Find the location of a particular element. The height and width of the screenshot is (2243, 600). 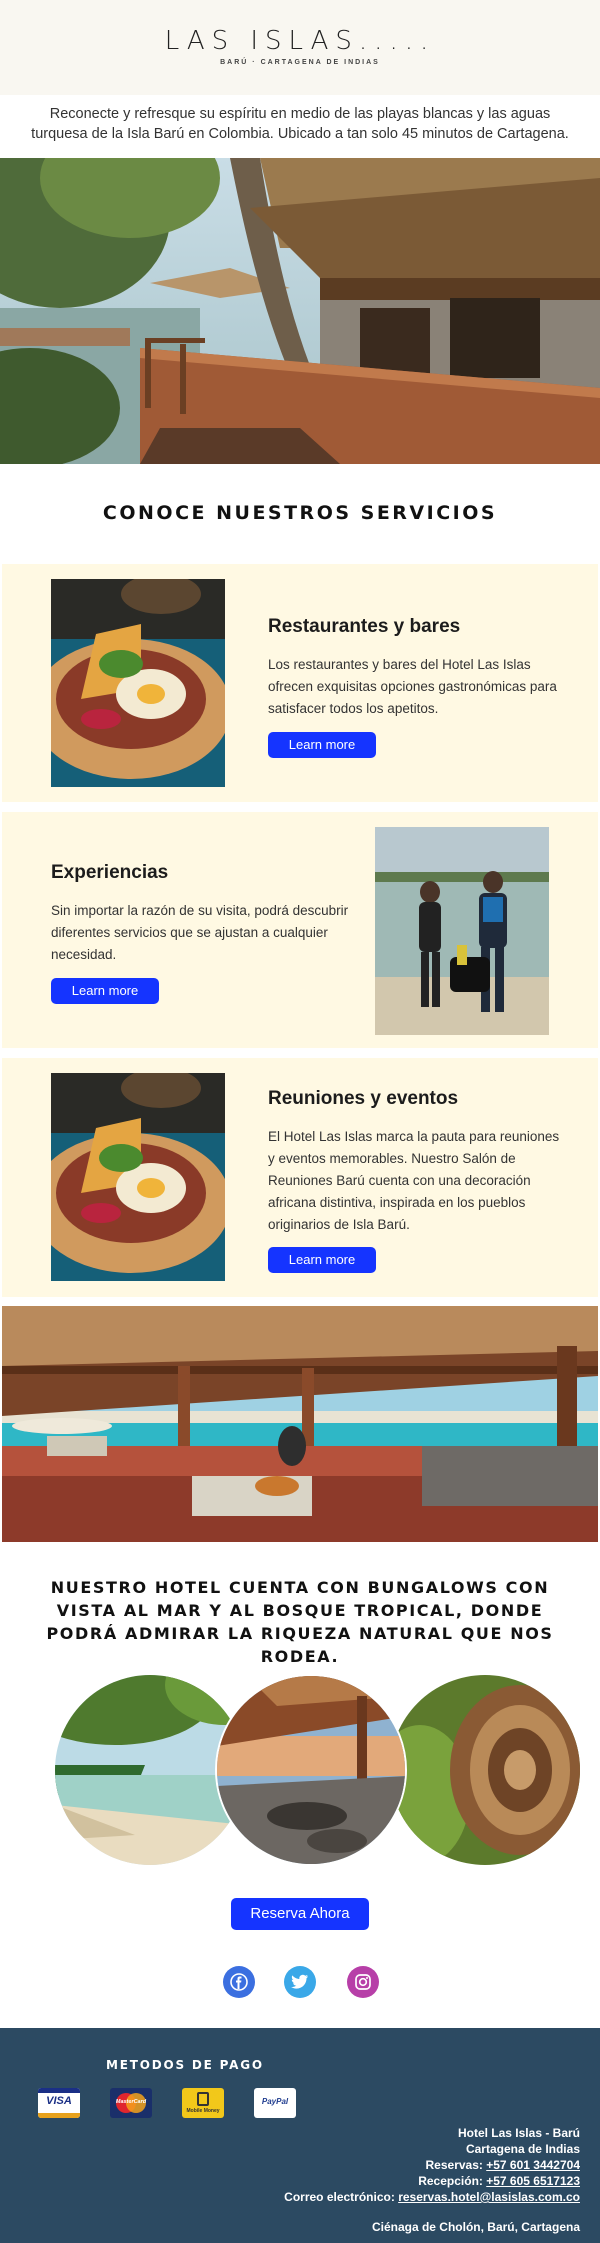

terrace-image is located at coordinates (300, 1424).